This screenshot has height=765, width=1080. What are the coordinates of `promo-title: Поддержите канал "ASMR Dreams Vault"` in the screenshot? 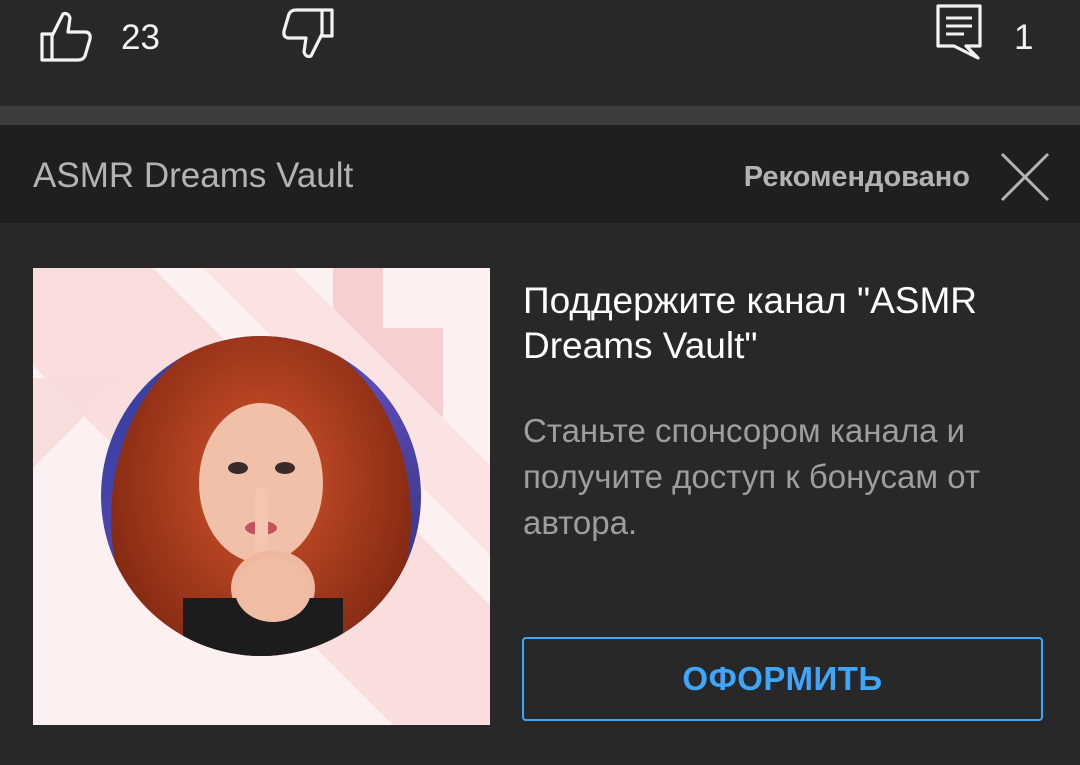 It's located at (750, 323).